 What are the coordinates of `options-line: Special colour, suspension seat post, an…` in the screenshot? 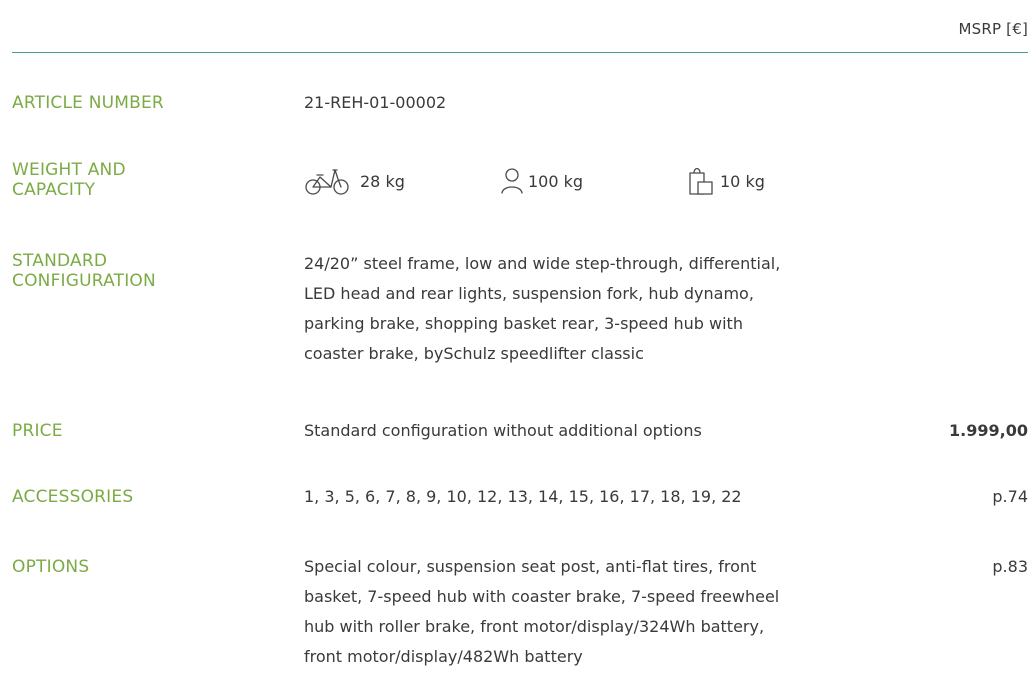 It's located at (530, 566).